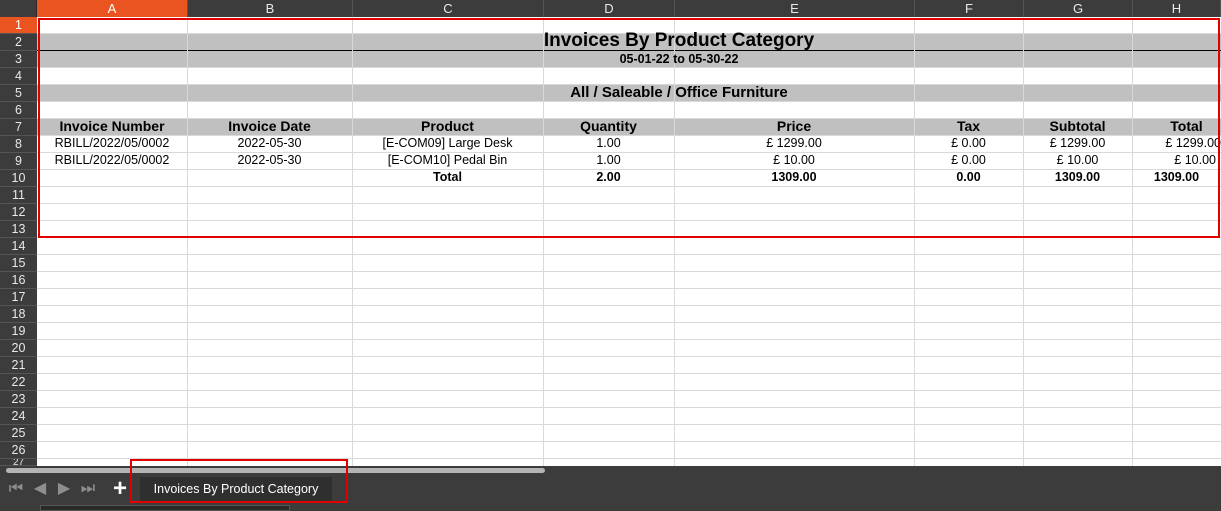  Describe the element at coordinates (88, 489) in the screenshot. I see `last-sheet-icon: ⏭` at that location.